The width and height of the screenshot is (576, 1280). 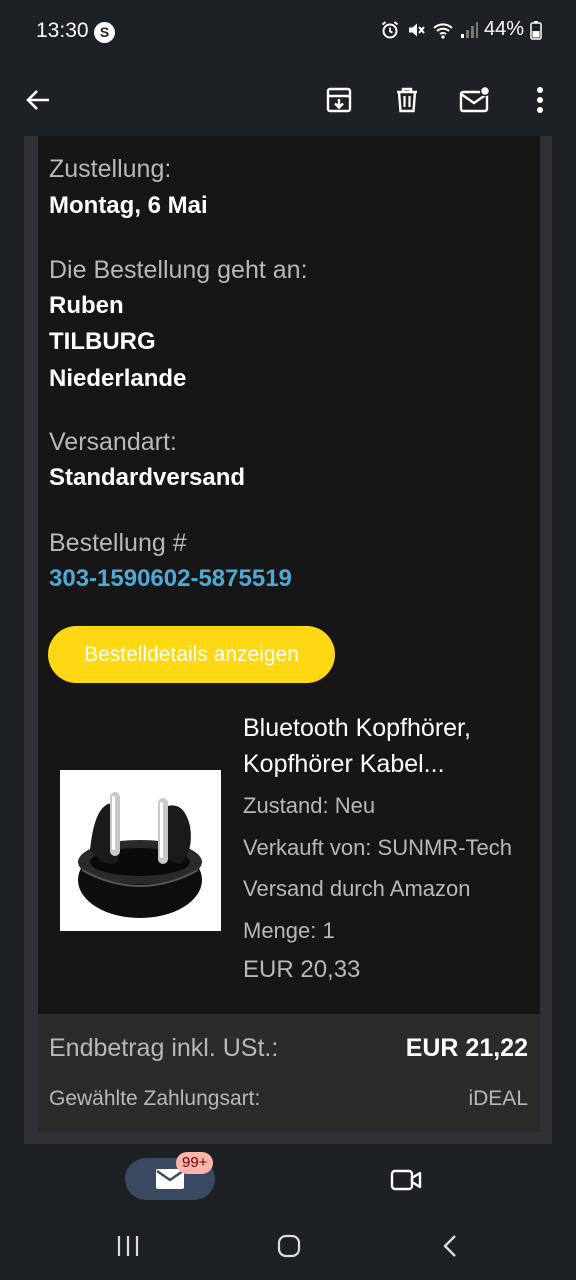 I want to click on battery-icon, so click(x=536, y=30).